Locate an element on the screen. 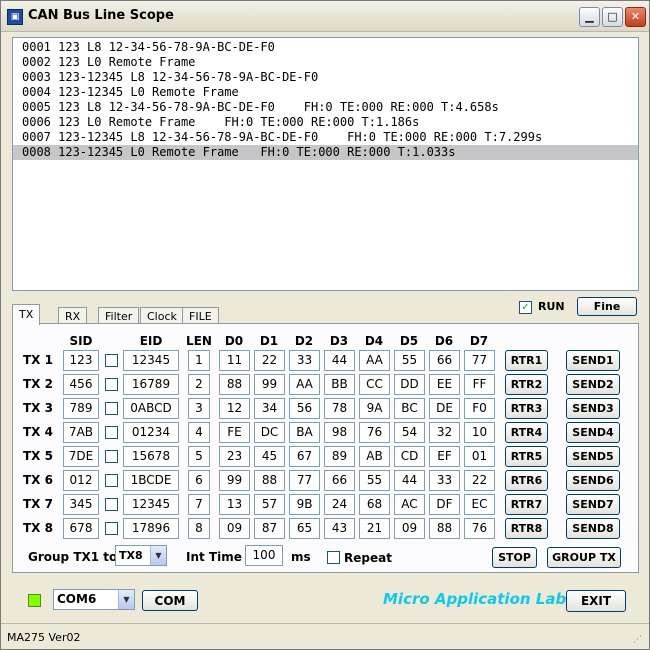 The height and width of the screenshot is (650, 650). data-byte-input: 9B is located at coordinates (304, 504).